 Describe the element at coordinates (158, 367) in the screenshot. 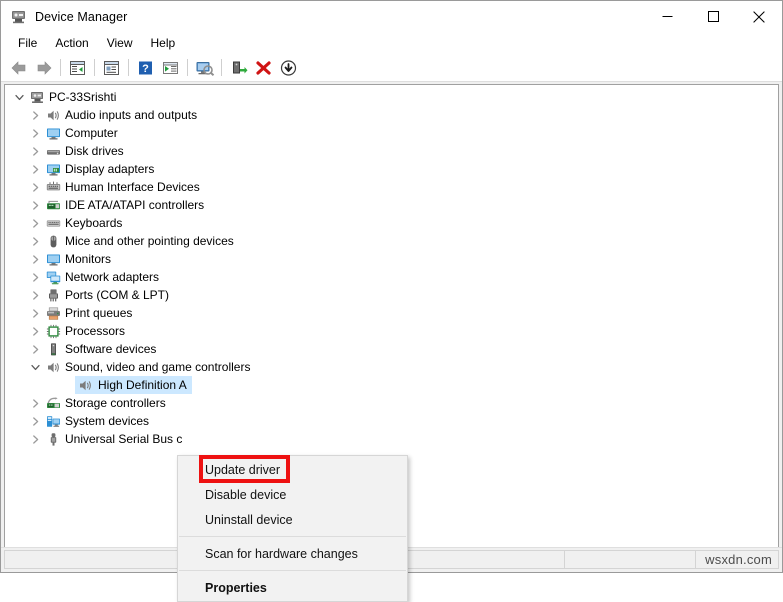

I see `tree-node-label: Sound, video and game controllers` at that location.